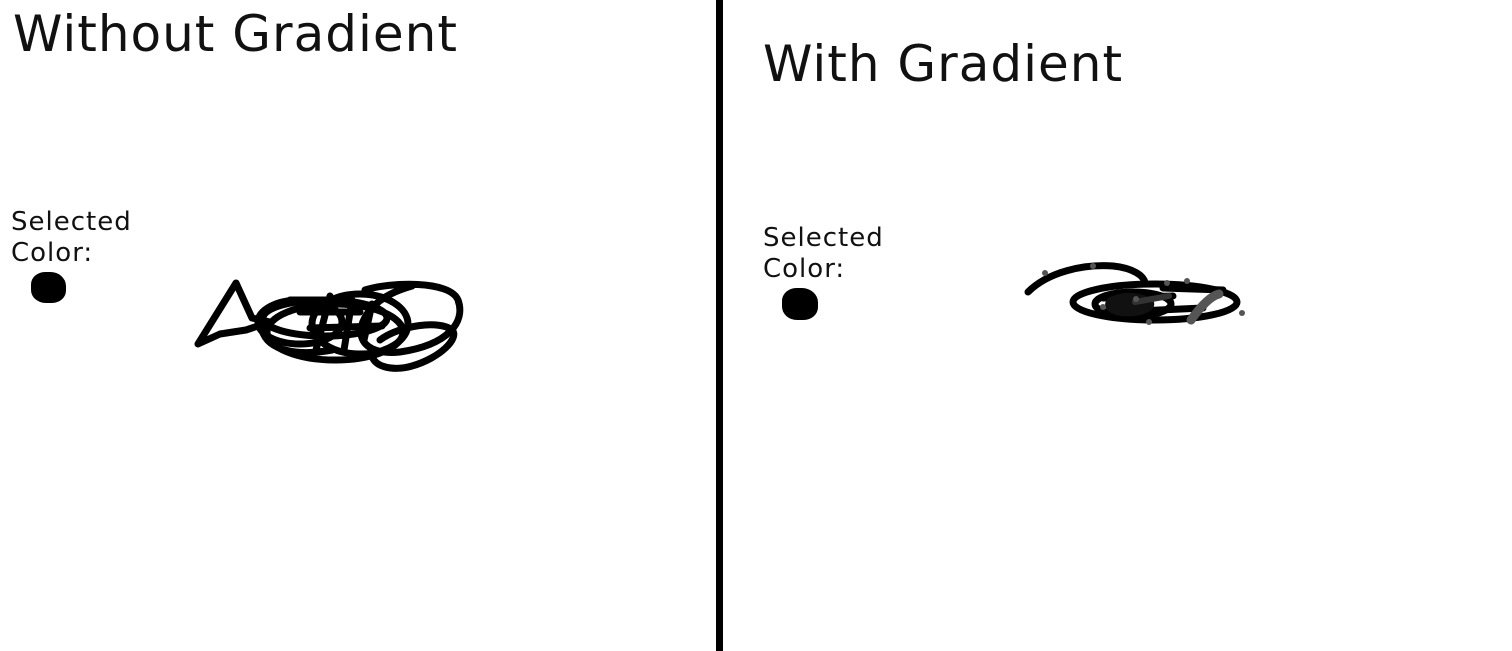 The width and height of the screenshot is (1512, 651). I want to click on panel-divider, so click(719, 325).